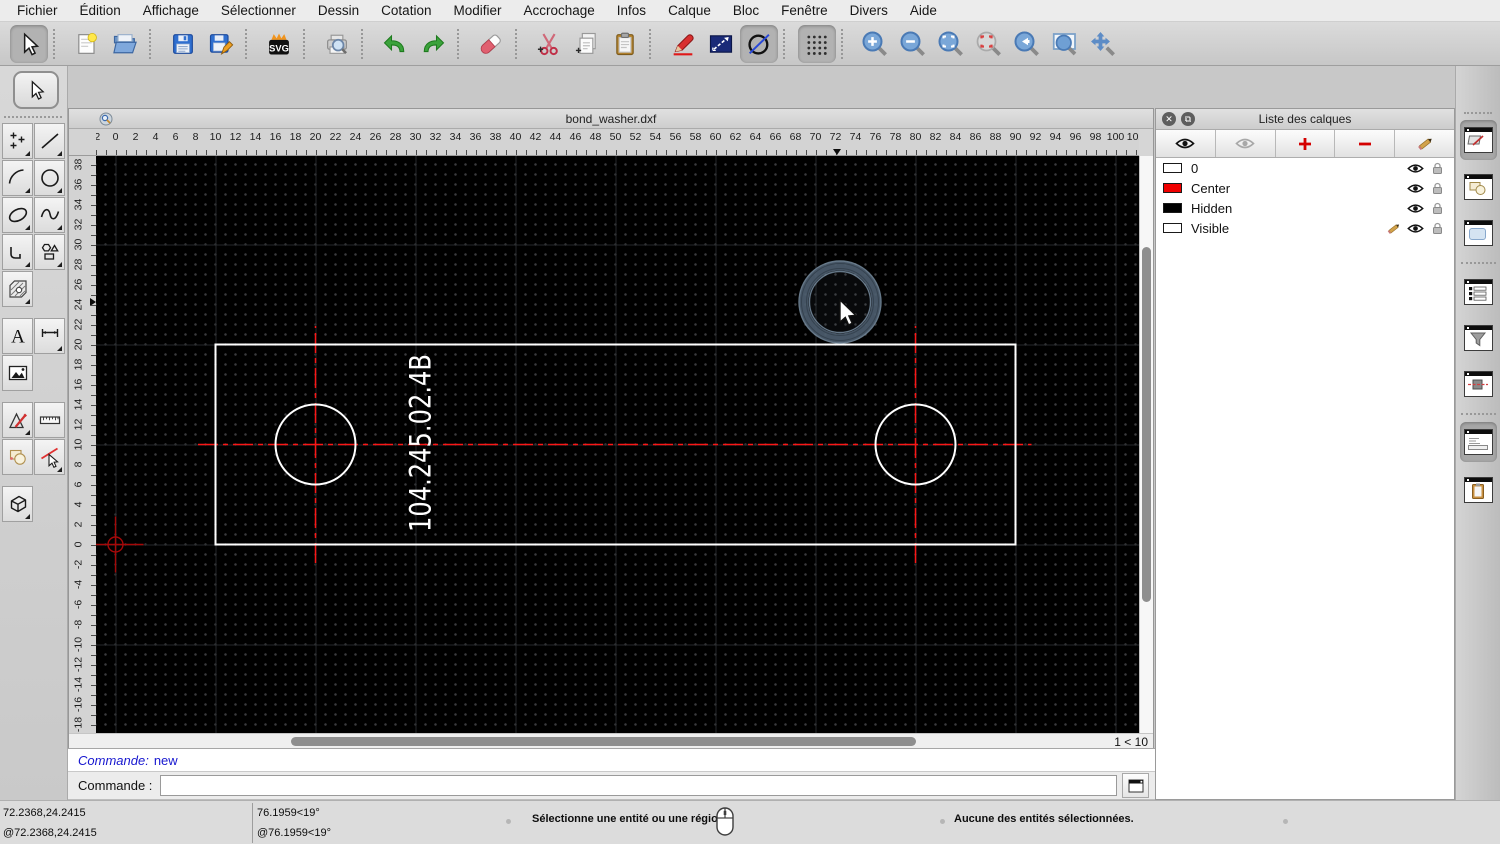 This screenshot has width=1500, height=844. Describe the element at coordinates (49, 457) in the screenshot. I see `delete-select-tool-button` at that location.